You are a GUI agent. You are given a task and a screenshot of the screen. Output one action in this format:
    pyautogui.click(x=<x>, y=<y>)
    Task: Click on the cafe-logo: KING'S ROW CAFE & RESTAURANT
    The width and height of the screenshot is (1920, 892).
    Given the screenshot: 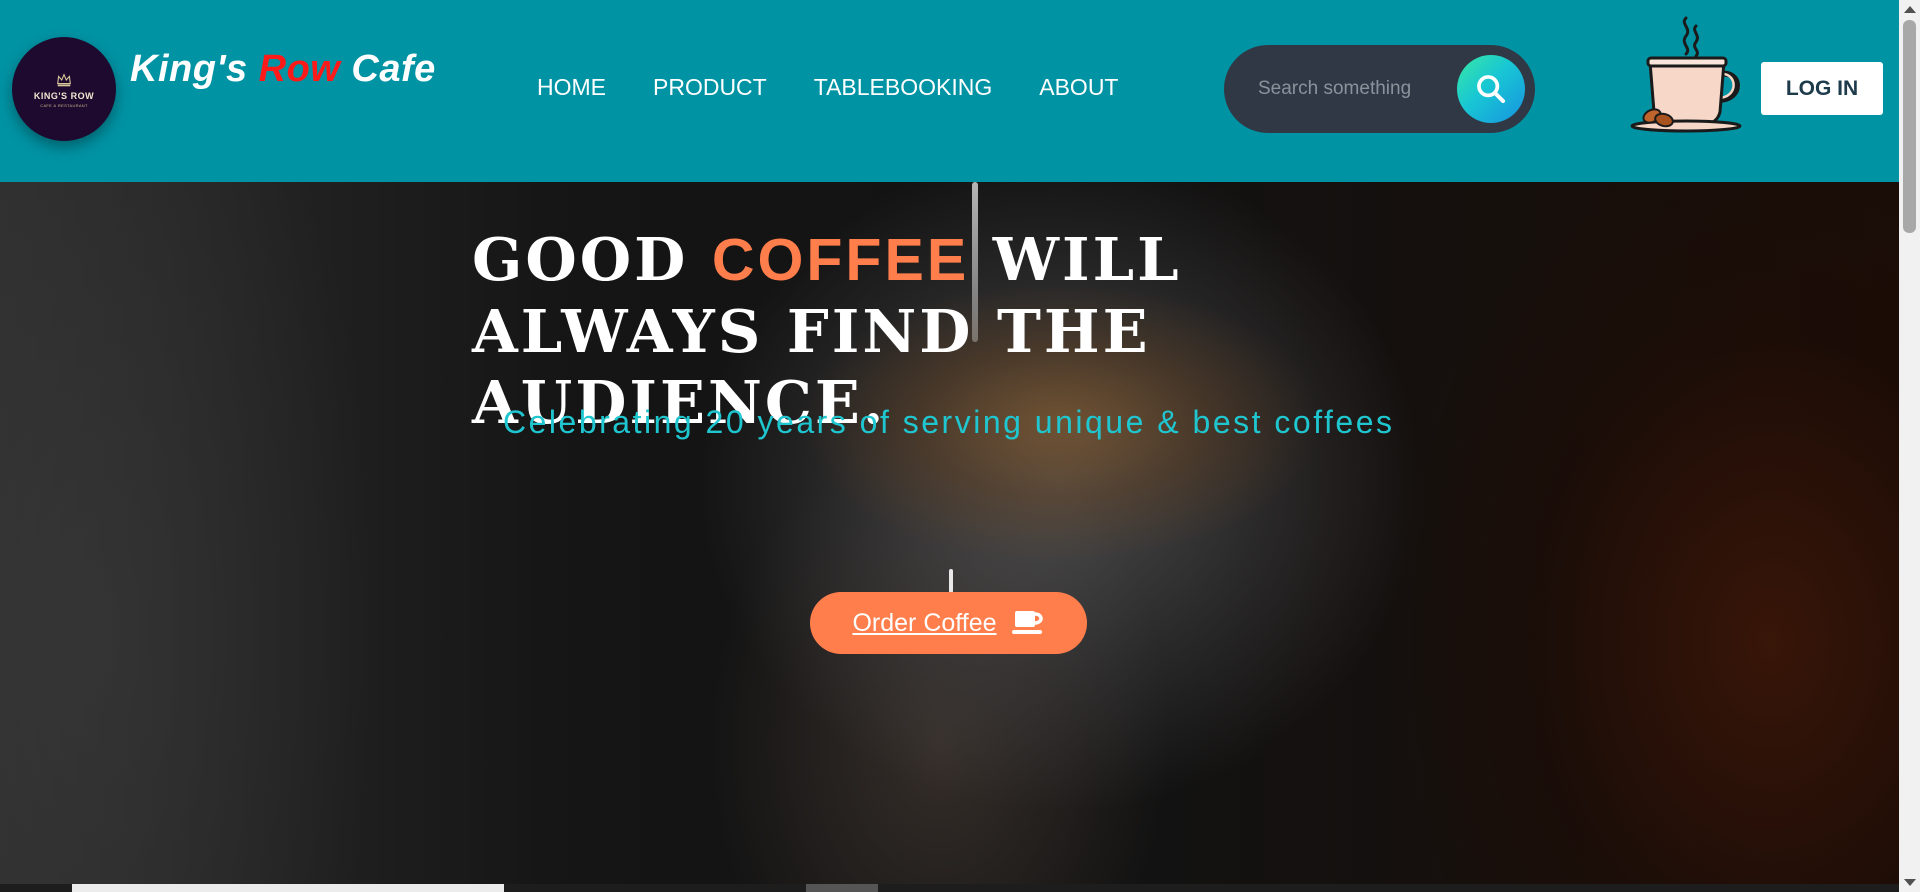 What is the action you would take?
    pyautogui.click(x=64, y=89)
    